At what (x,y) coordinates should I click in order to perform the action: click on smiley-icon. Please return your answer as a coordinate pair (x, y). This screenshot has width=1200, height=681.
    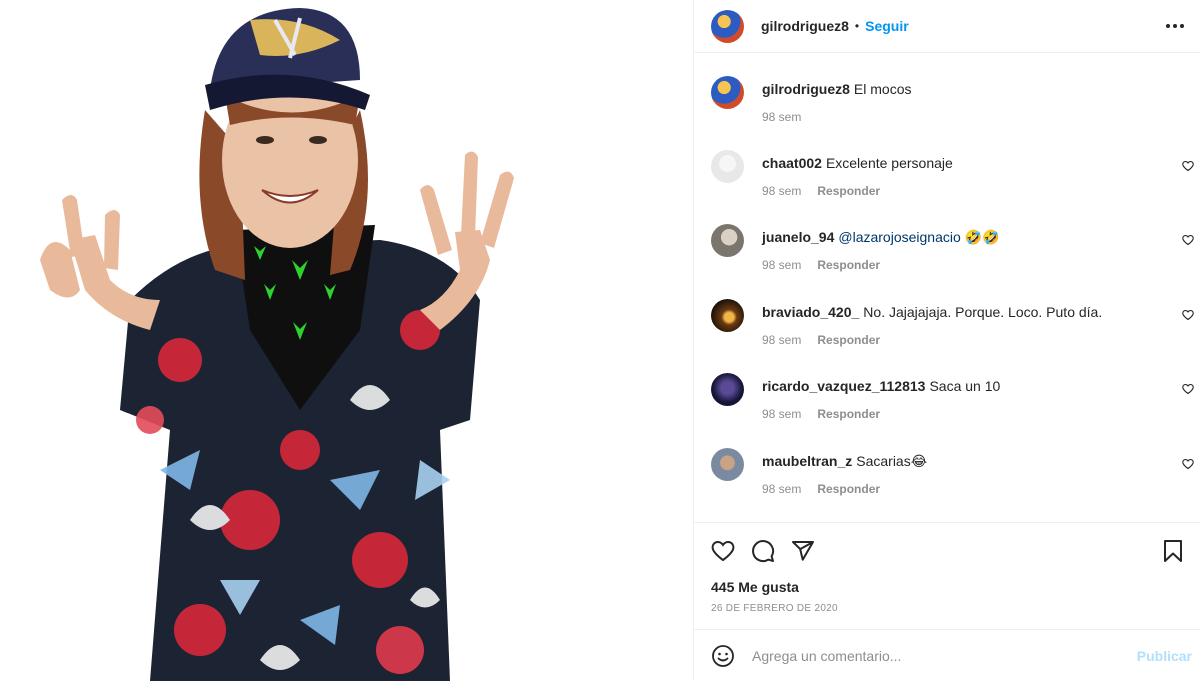
    Looking at the image, I should click on (723, 656).